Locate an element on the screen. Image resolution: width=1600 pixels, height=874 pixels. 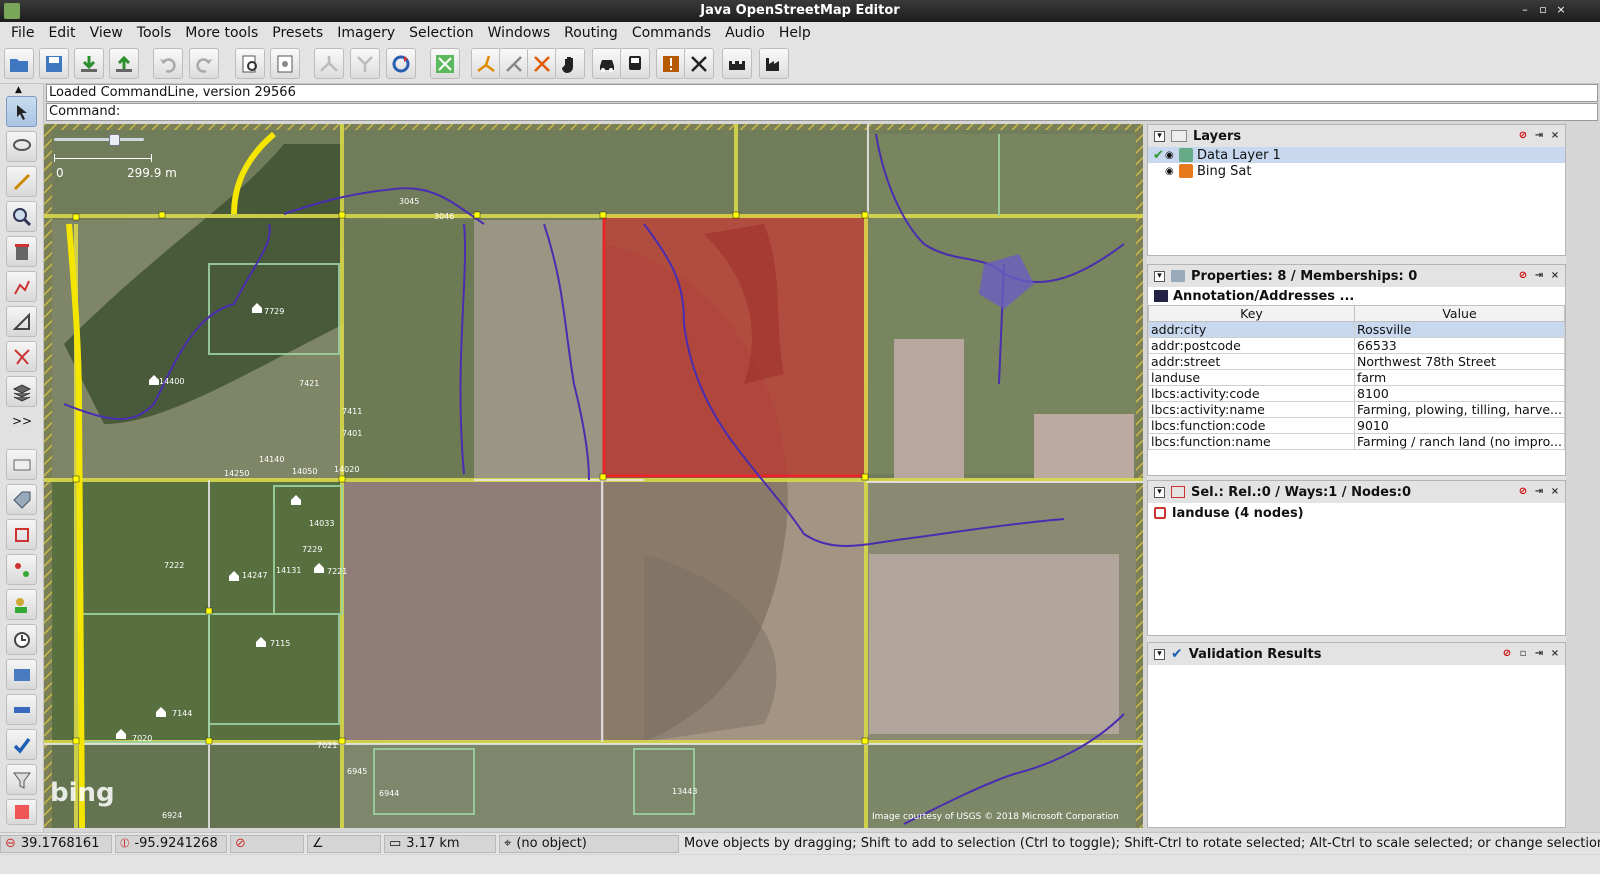
toggle-dialog-notes is located at coordinates (21, 812).